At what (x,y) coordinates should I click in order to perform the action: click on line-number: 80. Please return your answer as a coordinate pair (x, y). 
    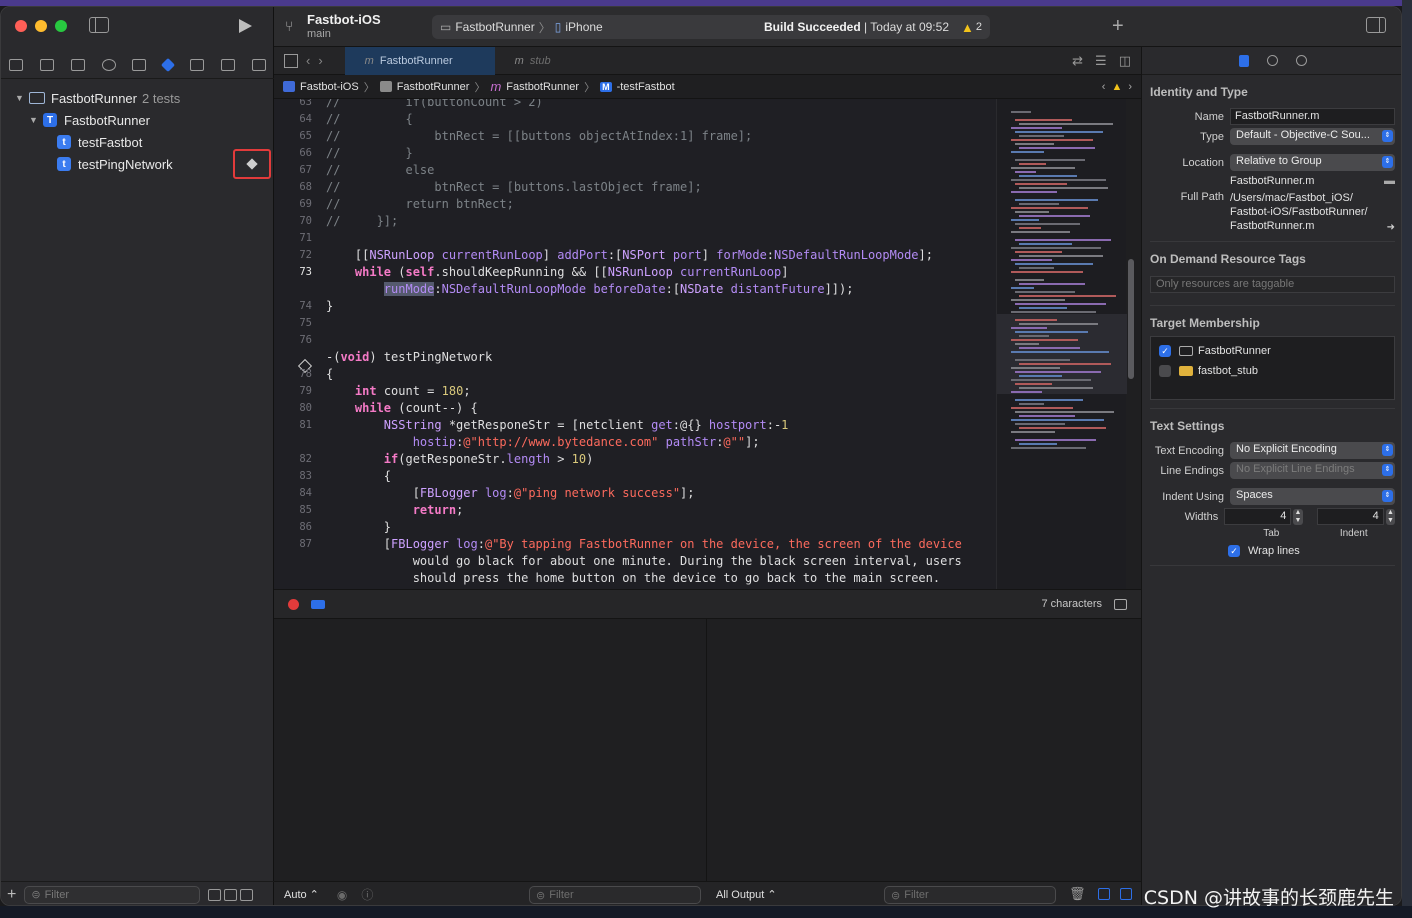
    Looking at the image, I should click on (293, 408).